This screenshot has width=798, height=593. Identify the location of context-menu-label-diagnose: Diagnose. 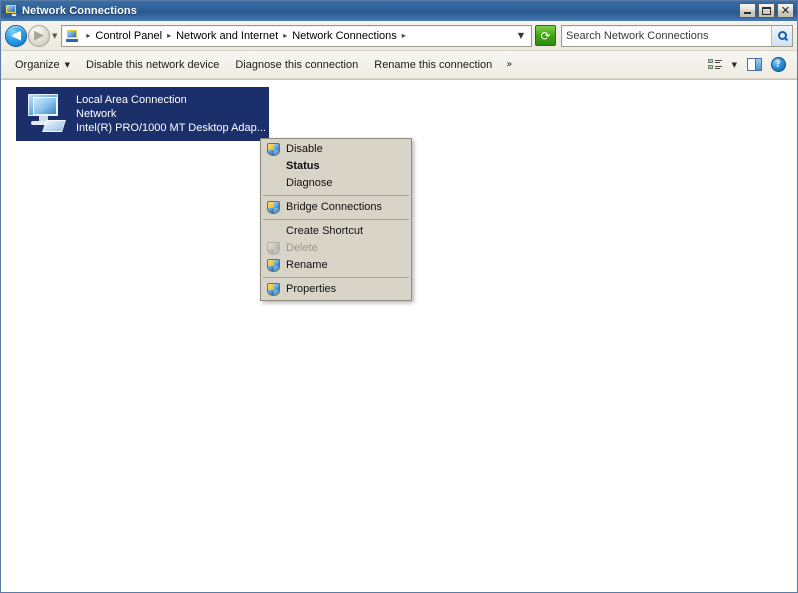
(309, 183).